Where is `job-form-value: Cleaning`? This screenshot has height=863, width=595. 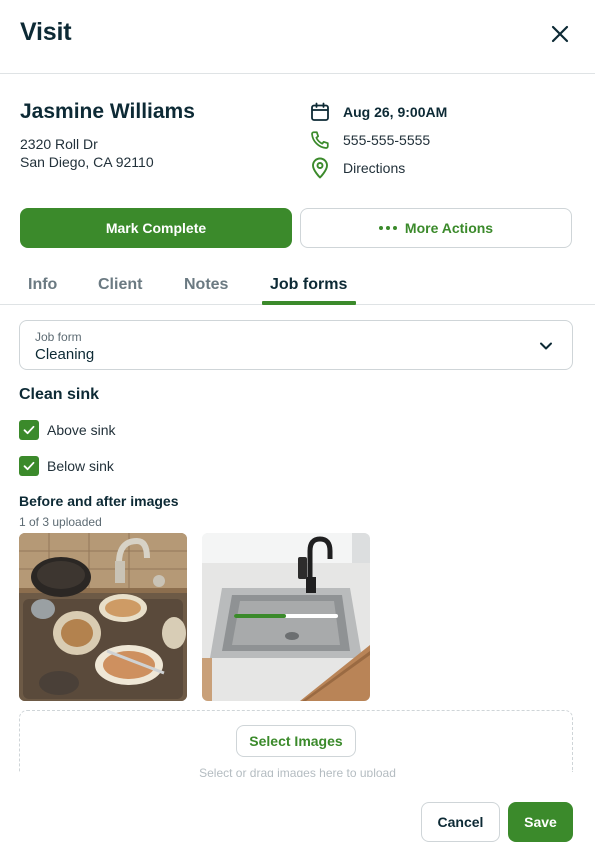
job-form-value: Cleaning is located at coordinates (65, 354).